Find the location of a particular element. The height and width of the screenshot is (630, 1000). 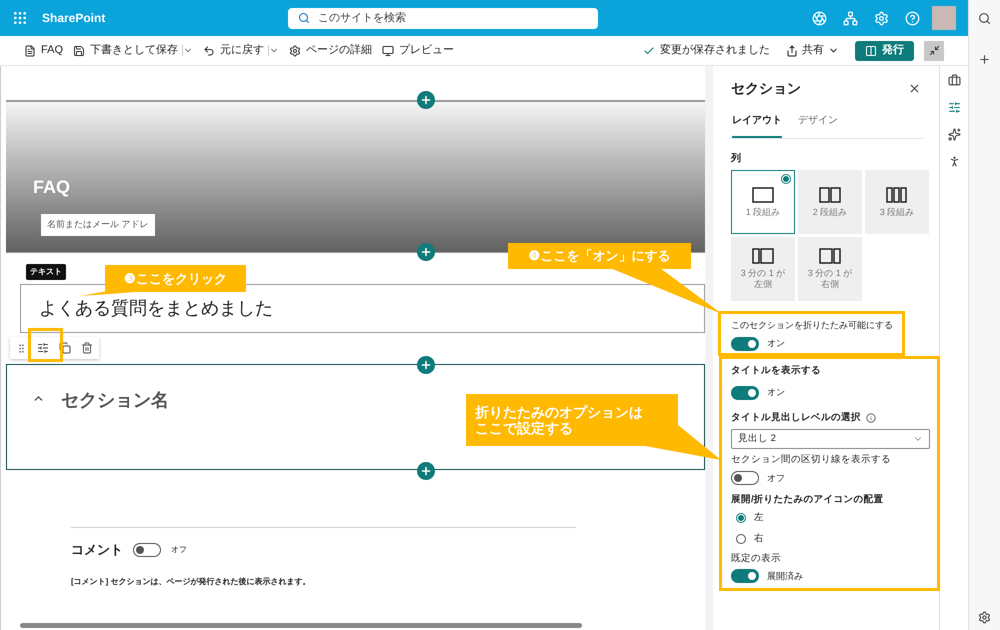

panel-tab: レイアウト is located at coordinates (757, 124).